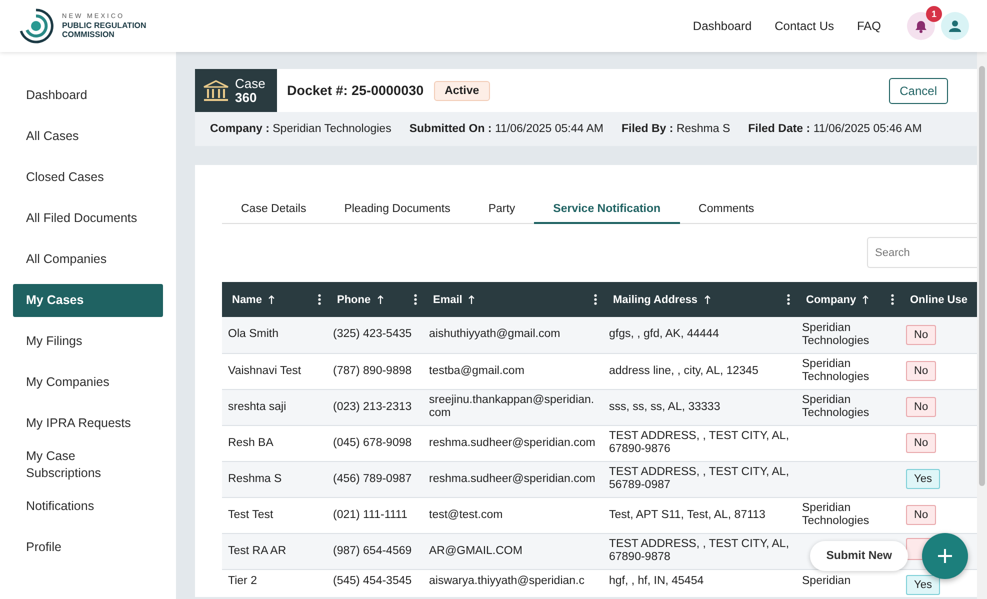  Describe the element at coordinates (375, 335) in the screenshot. I see `table-cell: (325) 423-5435` at that location.